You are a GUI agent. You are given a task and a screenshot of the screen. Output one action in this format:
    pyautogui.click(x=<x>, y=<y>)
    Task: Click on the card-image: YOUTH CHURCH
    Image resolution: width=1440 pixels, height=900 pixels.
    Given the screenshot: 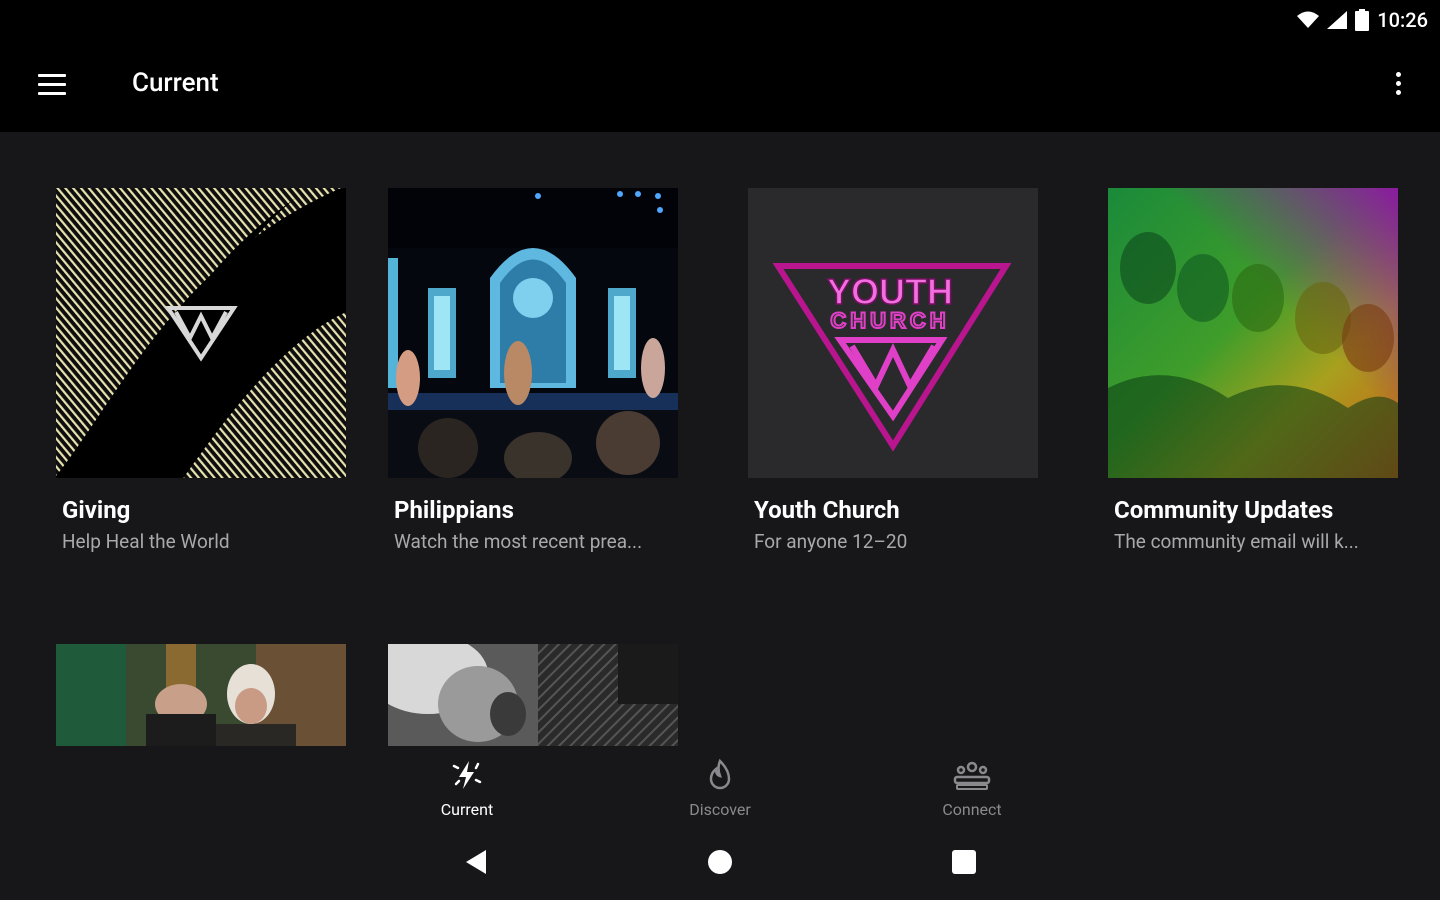 What is the action you would take?
    pyautogui.click(x=893, y=333)
    